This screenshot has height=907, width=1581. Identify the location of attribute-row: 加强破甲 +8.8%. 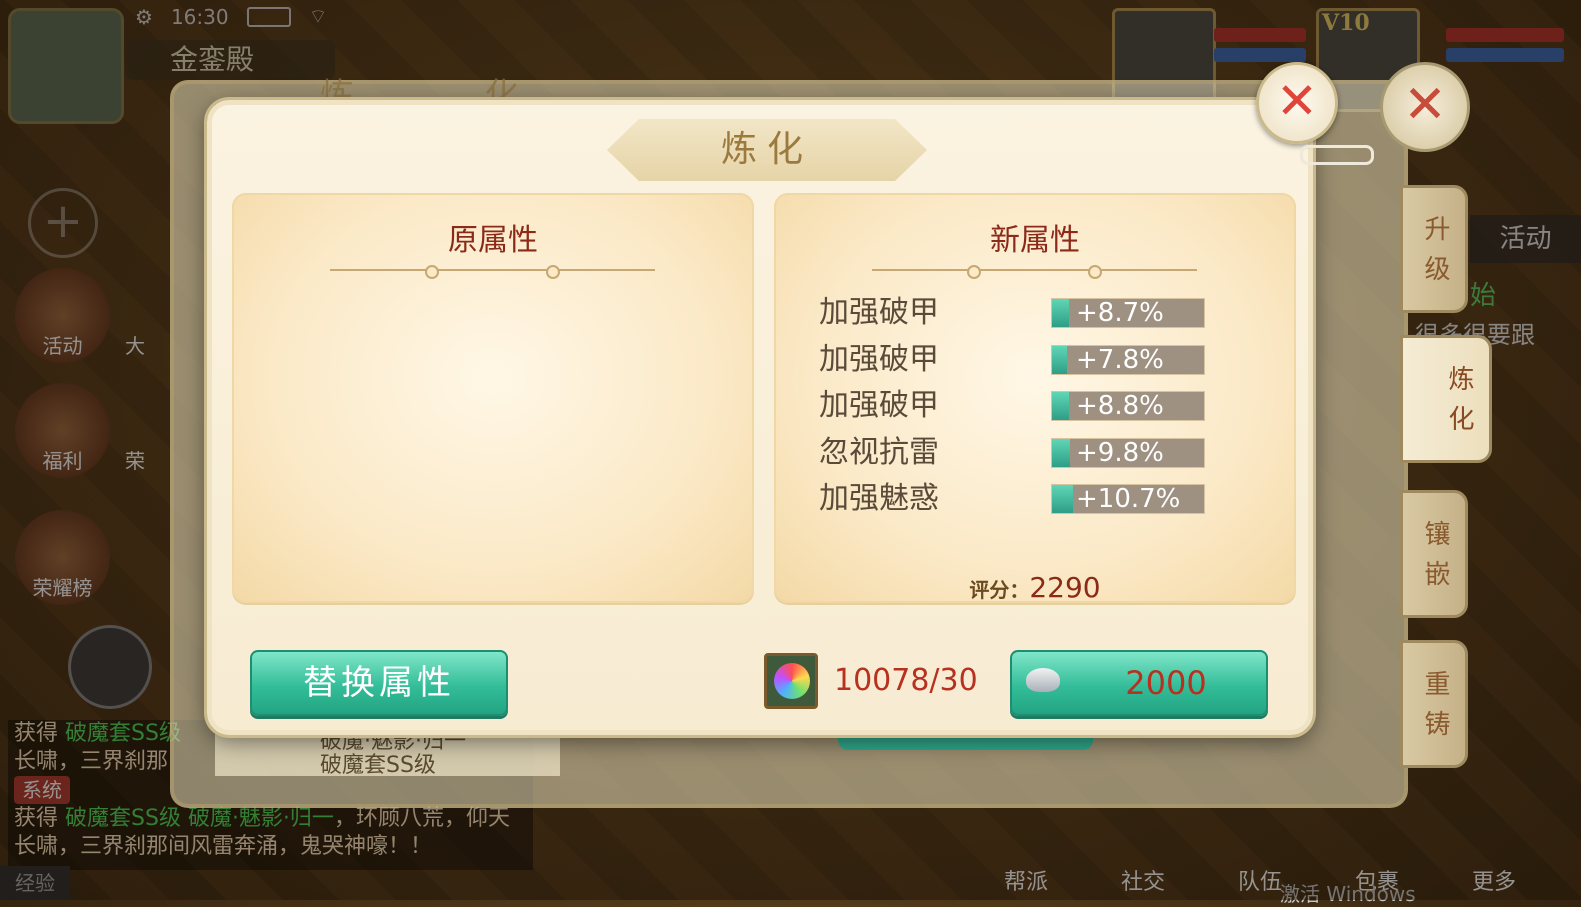
(1039, 409).